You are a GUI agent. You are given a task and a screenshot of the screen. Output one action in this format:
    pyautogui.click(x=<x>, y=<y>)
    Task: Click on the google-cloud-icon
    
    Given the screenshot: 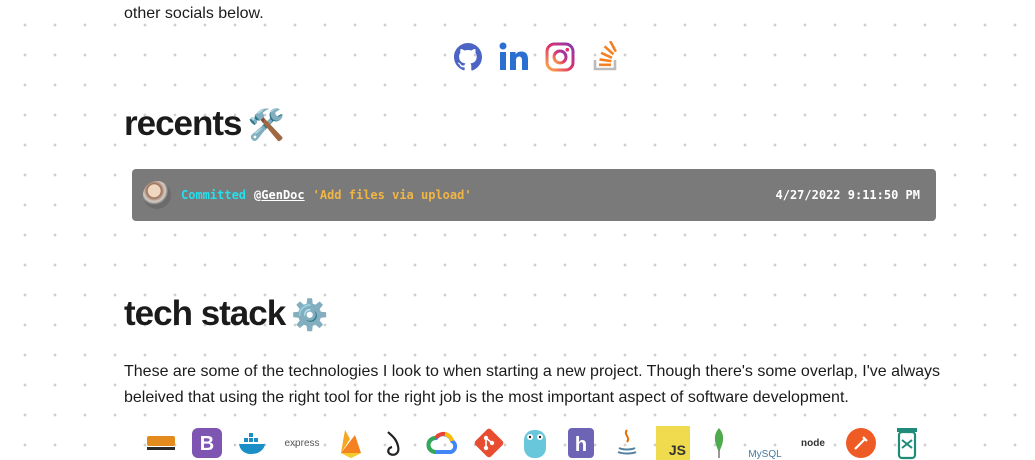 What is the action you would take?
    pyautogui.click(x=443, y=443)
    